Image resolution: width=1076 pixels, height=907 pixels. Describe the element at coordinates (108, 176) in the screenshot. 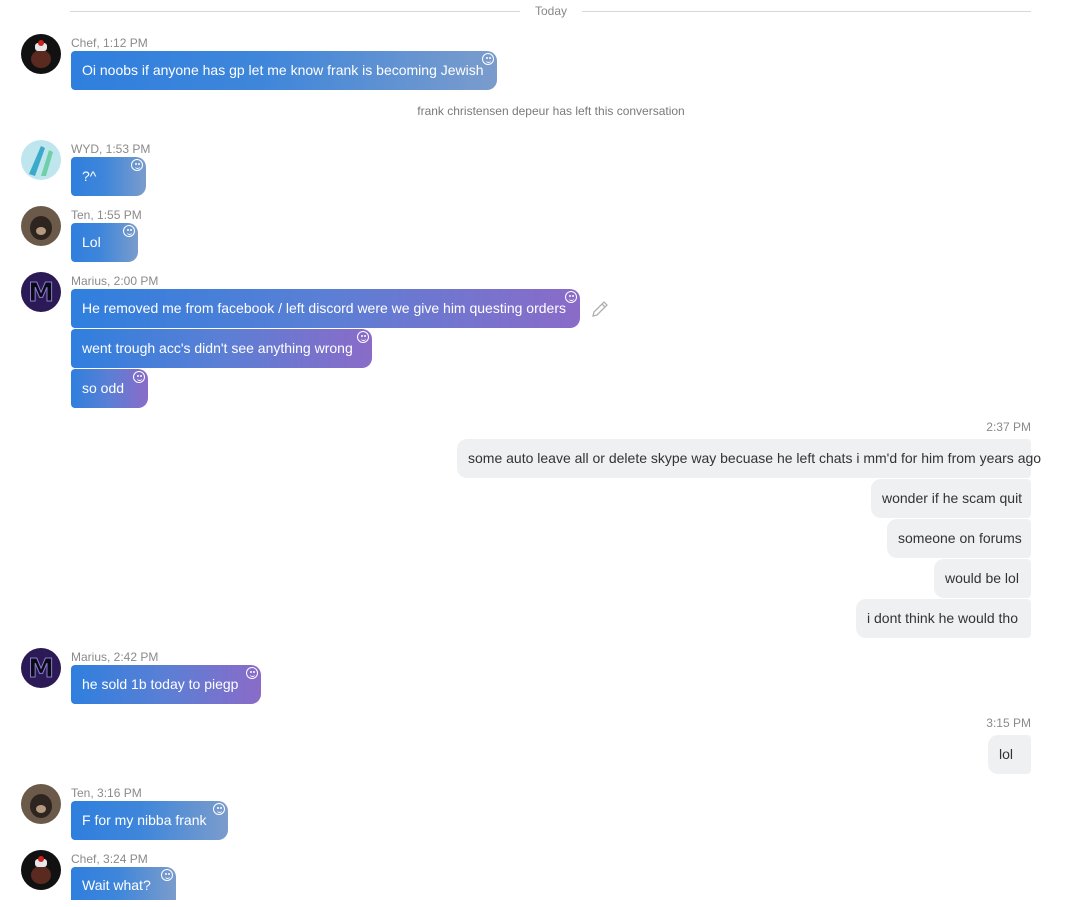

I see `message-bubble: ?^` at that location.